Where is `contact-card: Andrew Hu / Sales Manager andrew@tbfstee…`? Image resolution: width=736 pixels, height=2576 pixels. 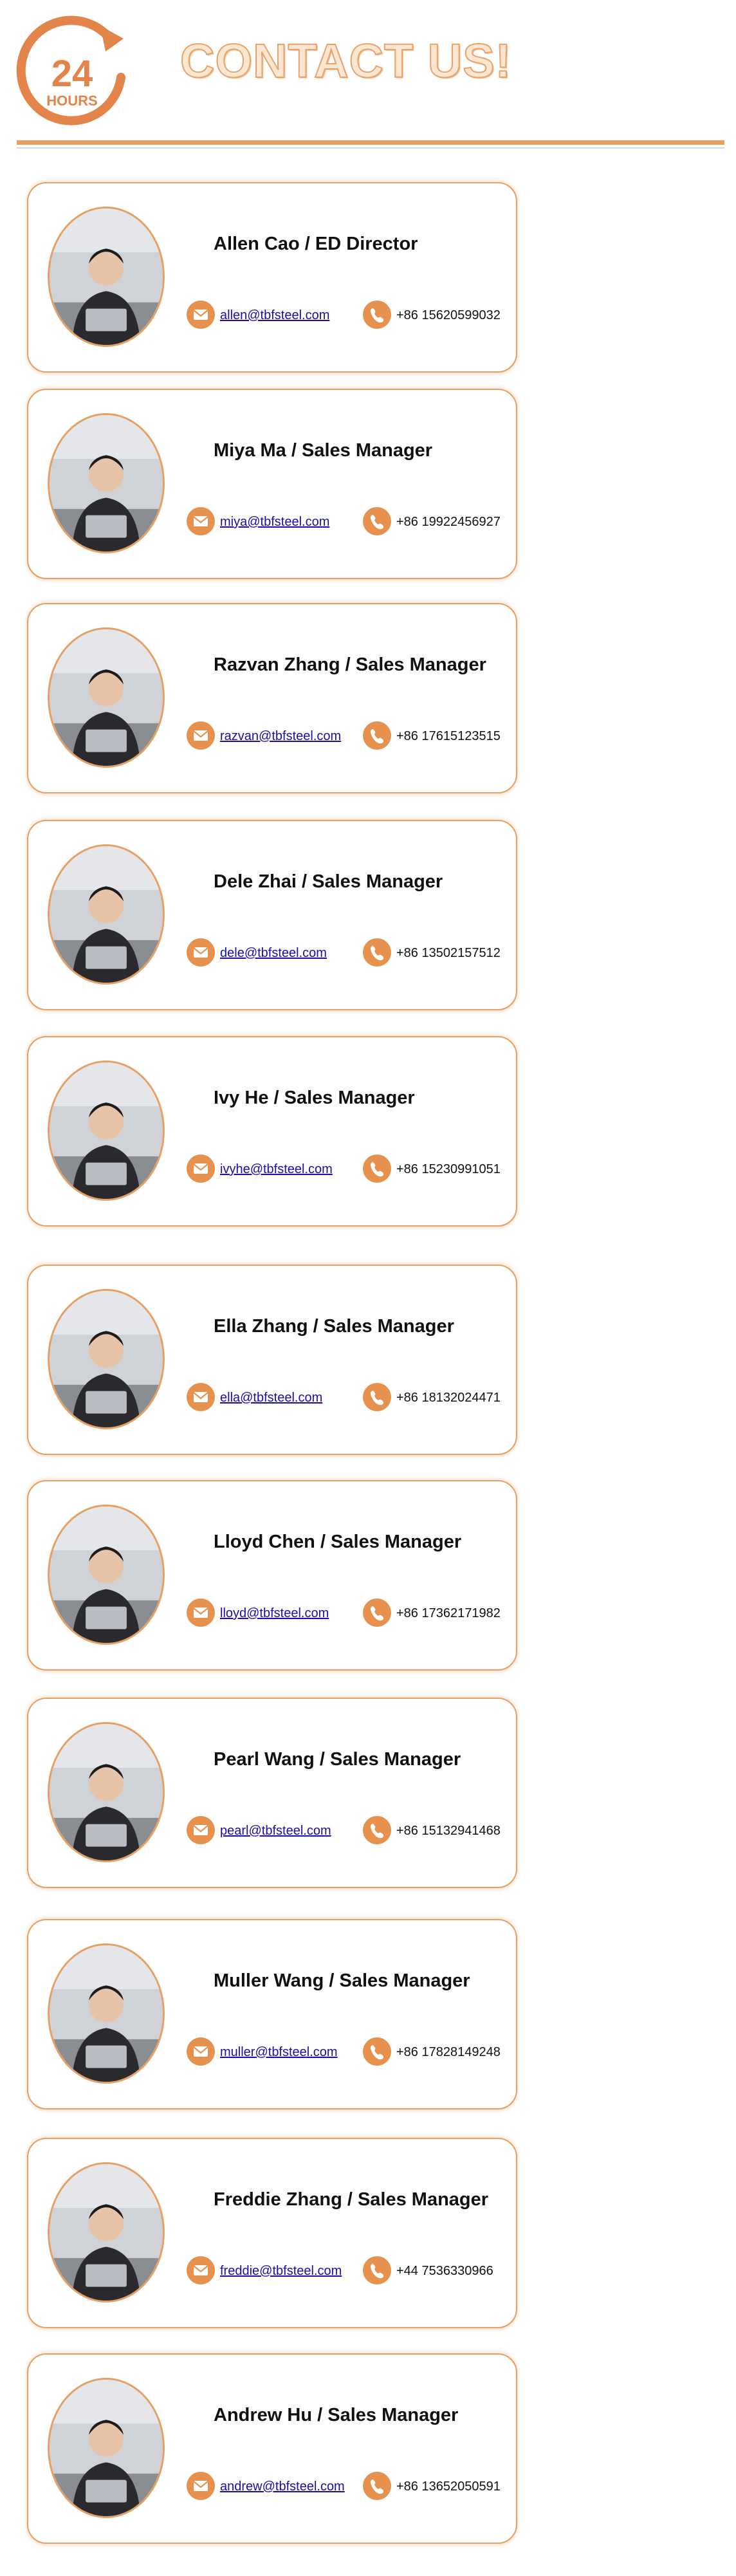
contact-card: Andrew Hu / Sales Manager andrew@tbfstee… is located at coordinates (272, 2448).